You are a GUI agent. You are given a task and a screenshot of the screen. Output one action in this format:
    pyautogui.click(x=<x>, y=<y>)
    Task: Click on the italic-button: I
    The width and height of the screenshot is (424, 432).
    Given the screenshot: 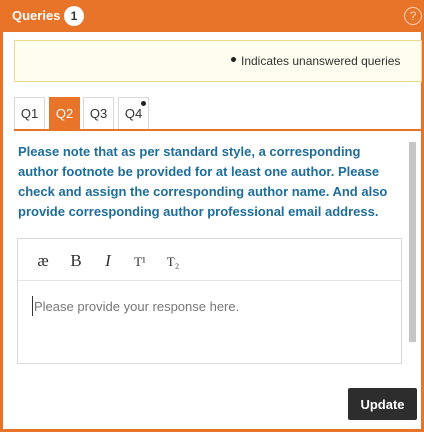 What is the action you would take?
    pyautogui.click(x=108, y=260)
    